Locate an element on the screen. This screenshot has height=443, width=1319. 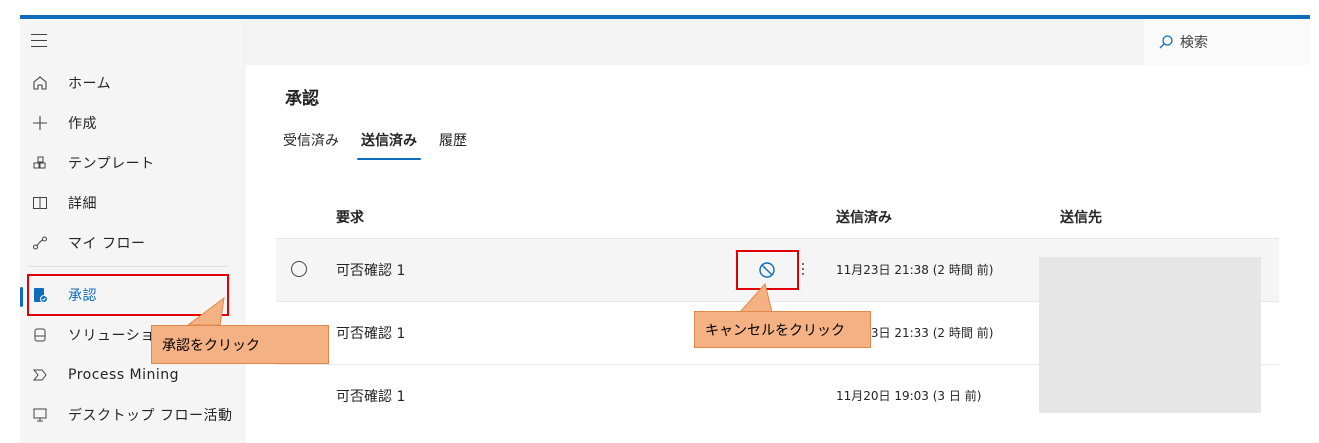
sidebar-item-templates: テンプレート is located at coordinates (131, 163).